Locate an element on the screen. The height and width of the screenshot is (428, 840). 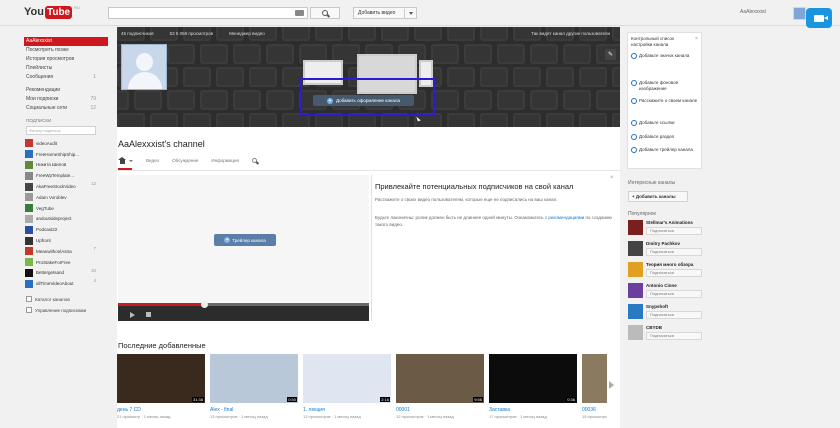
popular-channel: Stellmar's Animations Подписаться is located at coordinates (668, 229).